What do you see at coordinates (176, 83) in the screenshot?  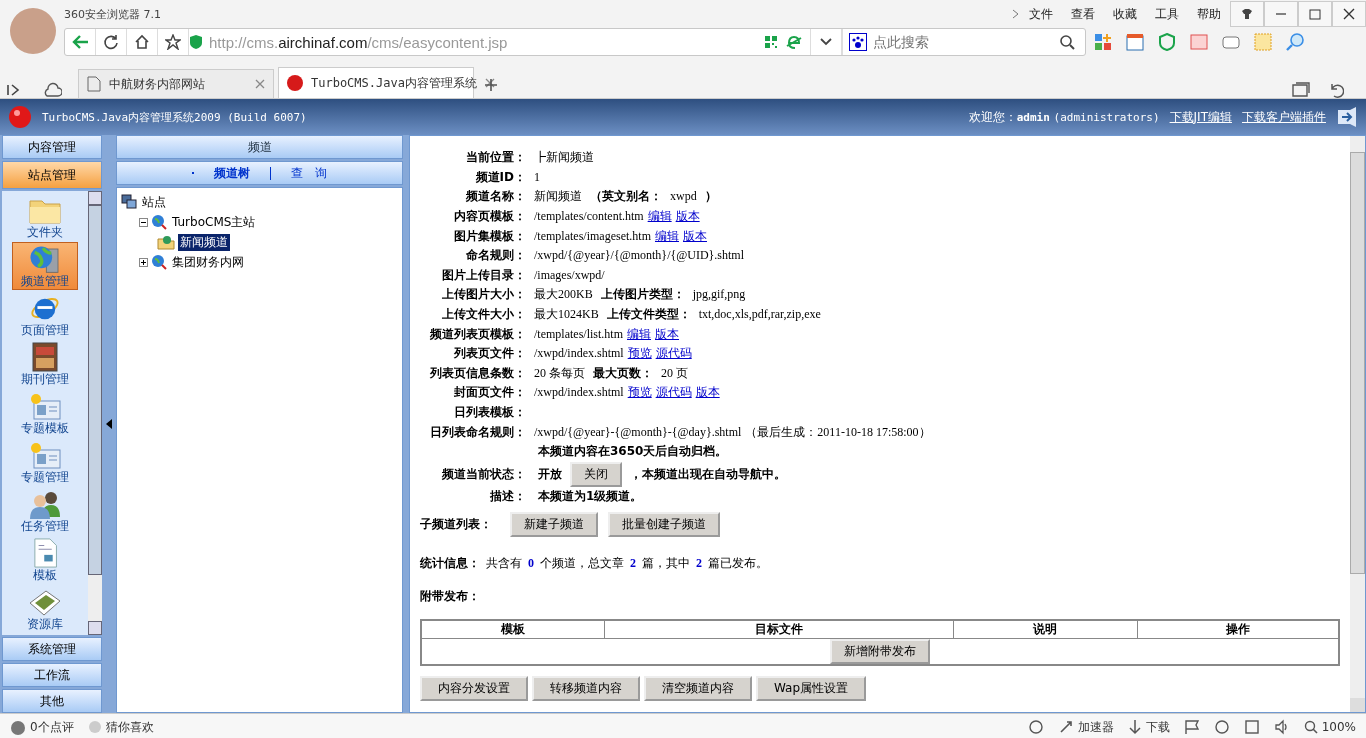 I see `browser-tab: 中航财务内部网站` at bounding box center [176, 83].